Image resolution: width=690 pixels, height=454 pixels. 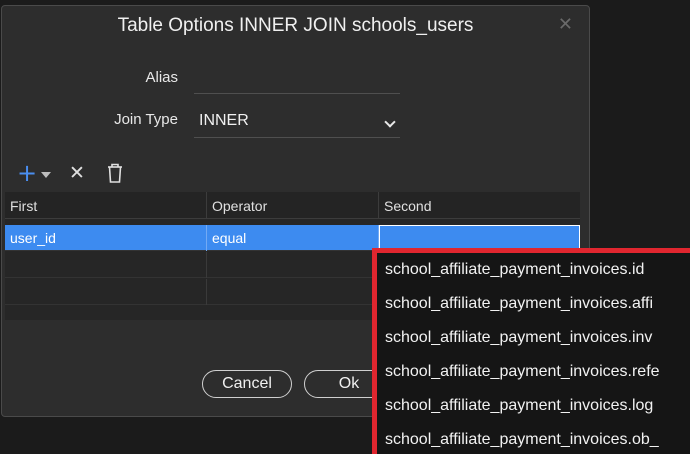 I want to click on cell-operator: equal, so click(x=293, y=238).